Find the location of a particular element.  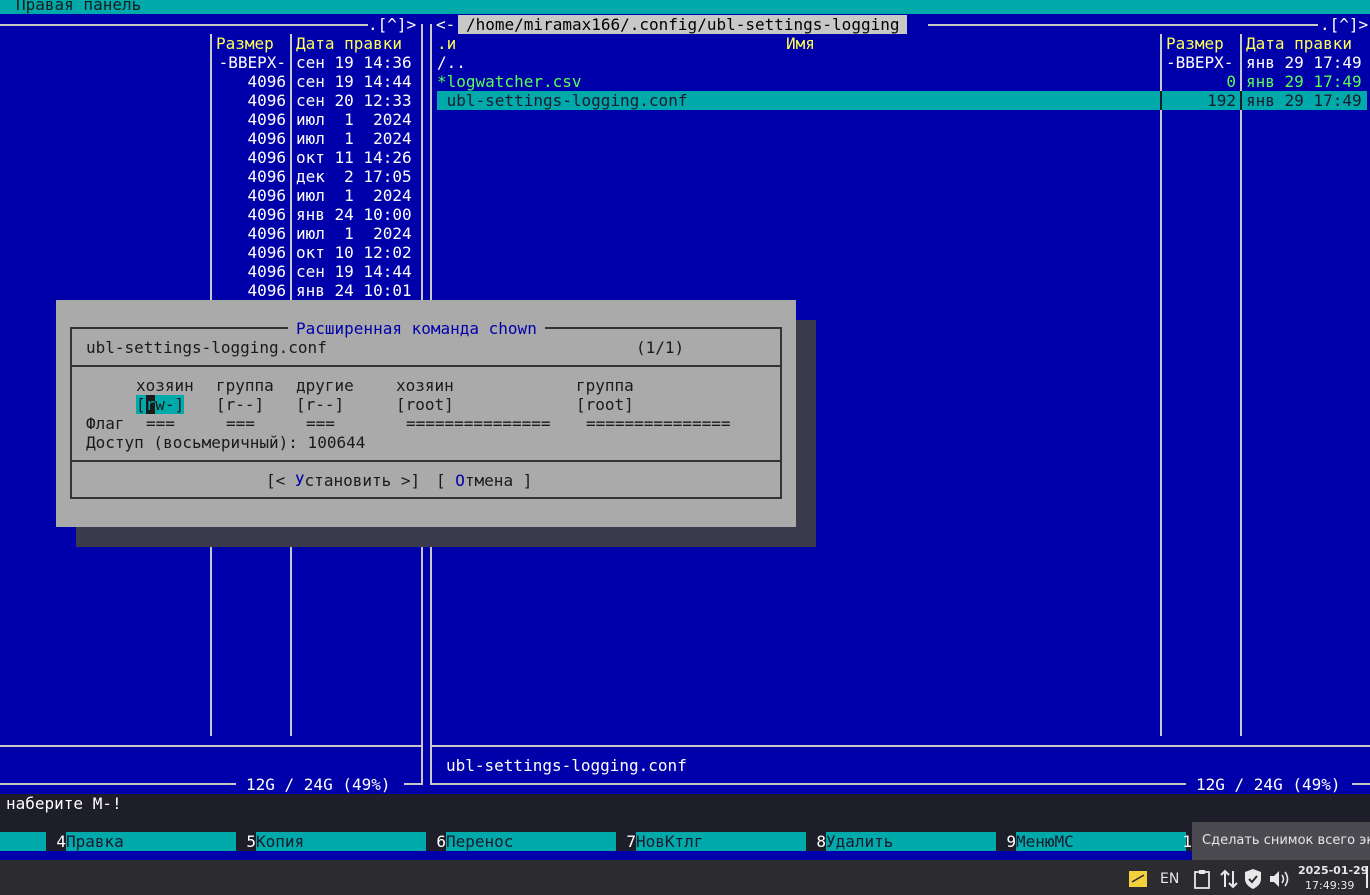

cancel-button-bracket: [ is located at coordinates (446, 480).